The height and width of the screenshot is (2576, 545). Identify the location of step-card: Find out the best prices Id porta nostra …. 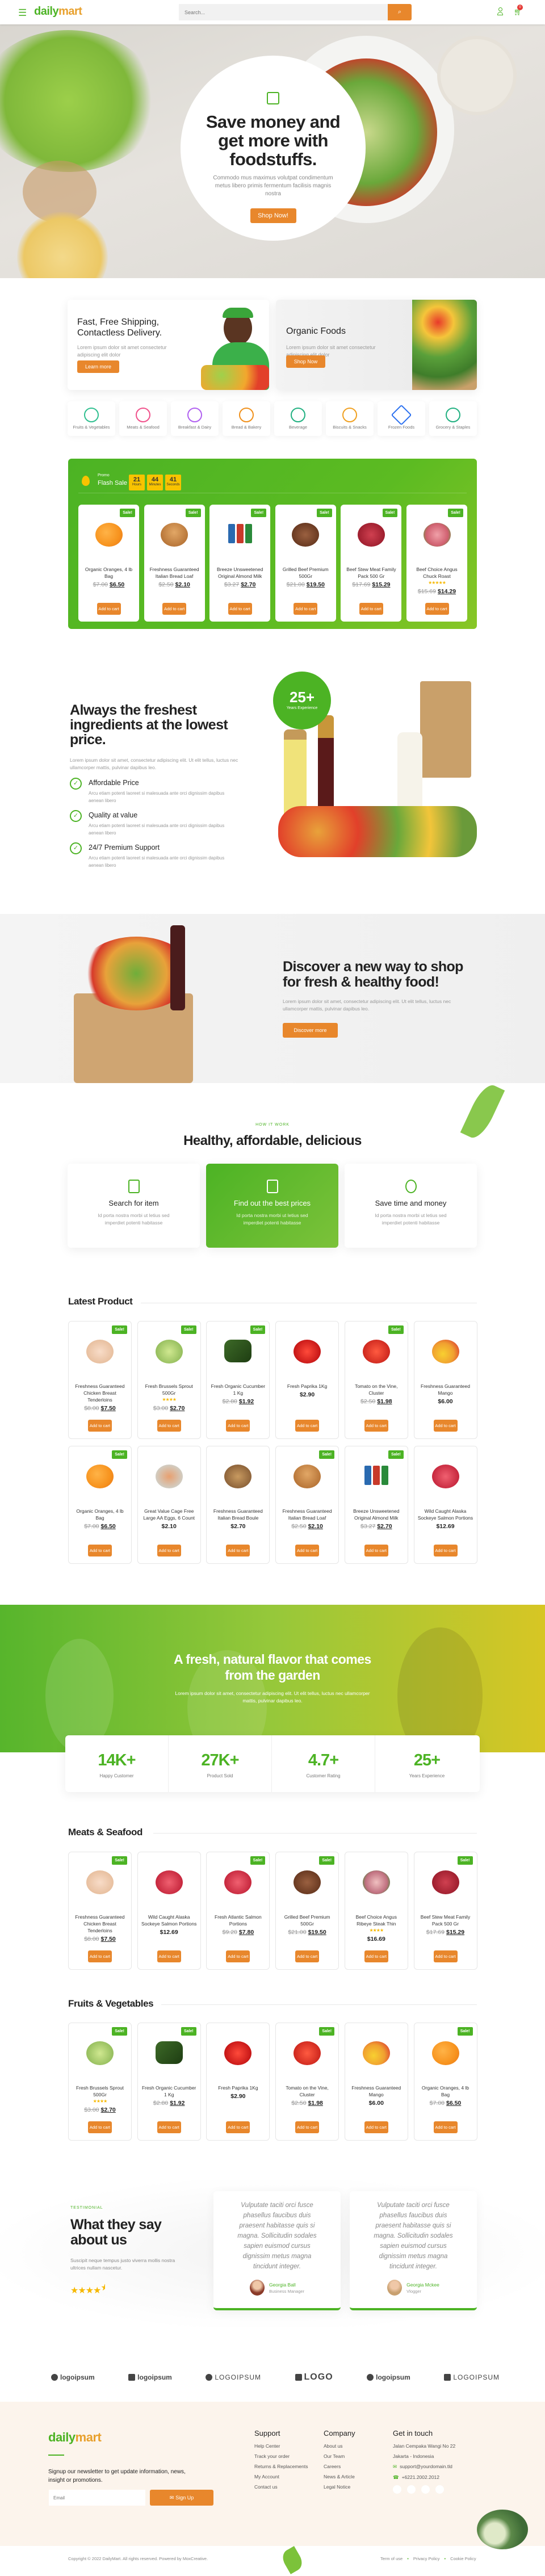
(272, 1206).